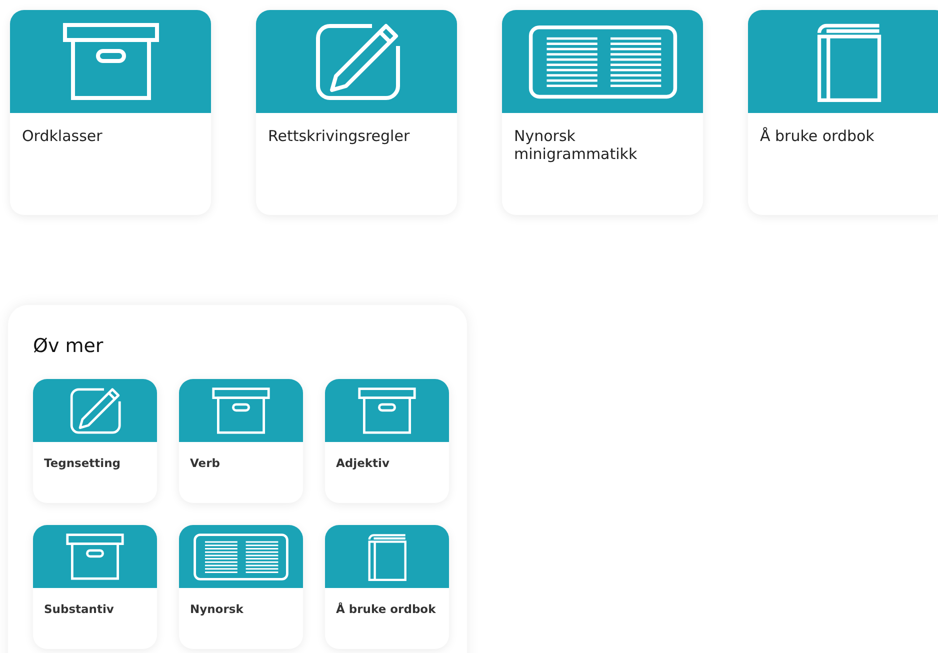  I want to click on section-heading: Øv mer, so click(68, 346).